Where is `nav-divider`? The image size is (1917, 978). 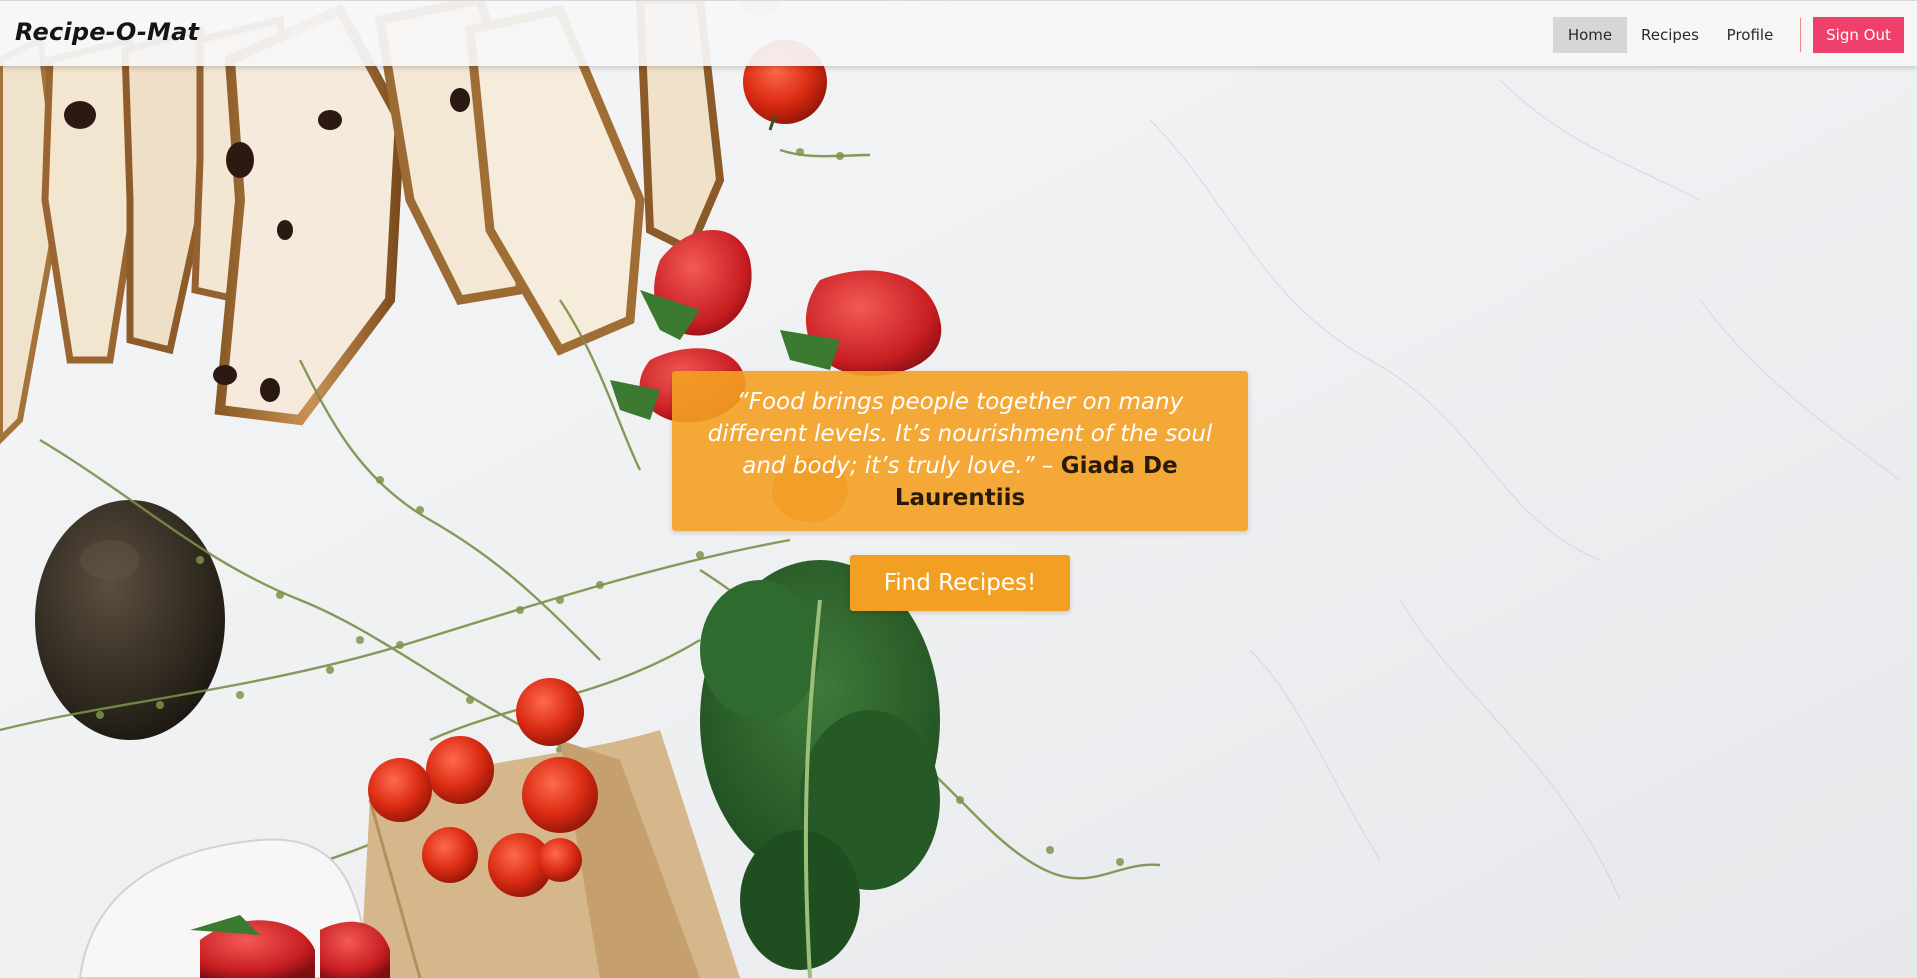
nav-divider is located at coordinates (1800, 35).